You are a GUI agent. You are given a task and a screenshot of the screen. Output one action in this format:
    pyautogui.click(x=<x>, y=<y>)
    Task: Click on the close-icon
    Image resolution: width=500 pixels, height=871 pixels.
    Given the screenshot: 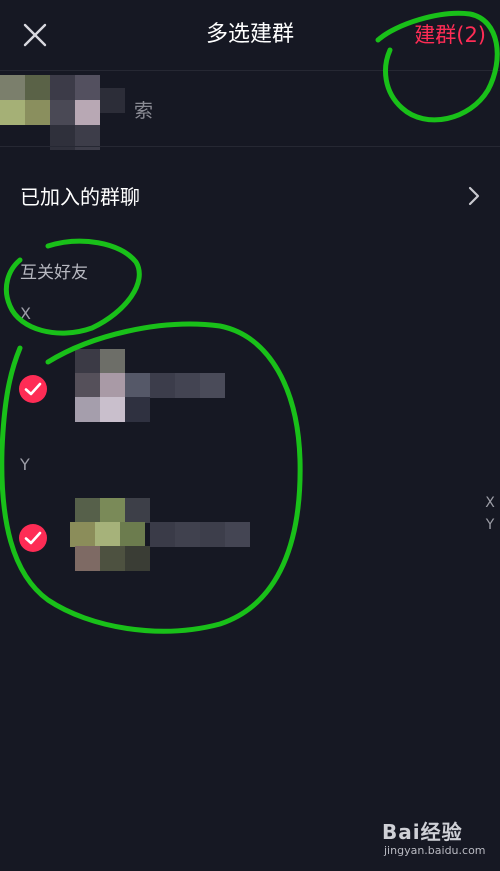 What is the action you would take?
    pyautogui.click(x=35, y=35)
    